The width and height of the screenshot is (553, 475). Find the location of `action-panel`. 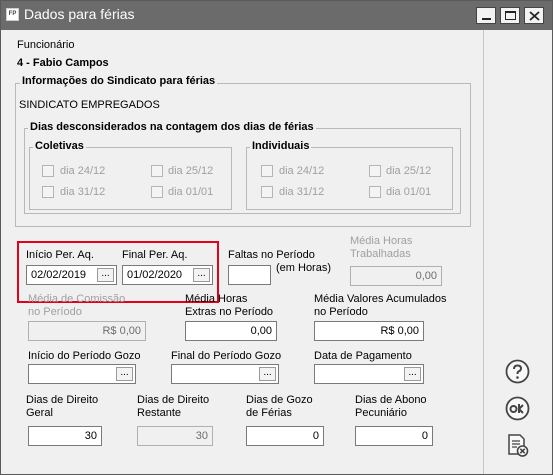

action-panel is located at coordinates (517, 252).